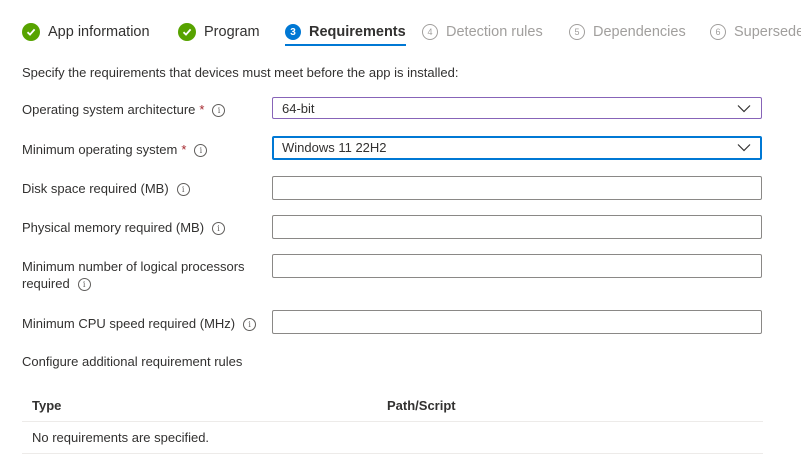 This screenshot has height=466, width=801. I want to click on step-label: App information, so click(99, 32).